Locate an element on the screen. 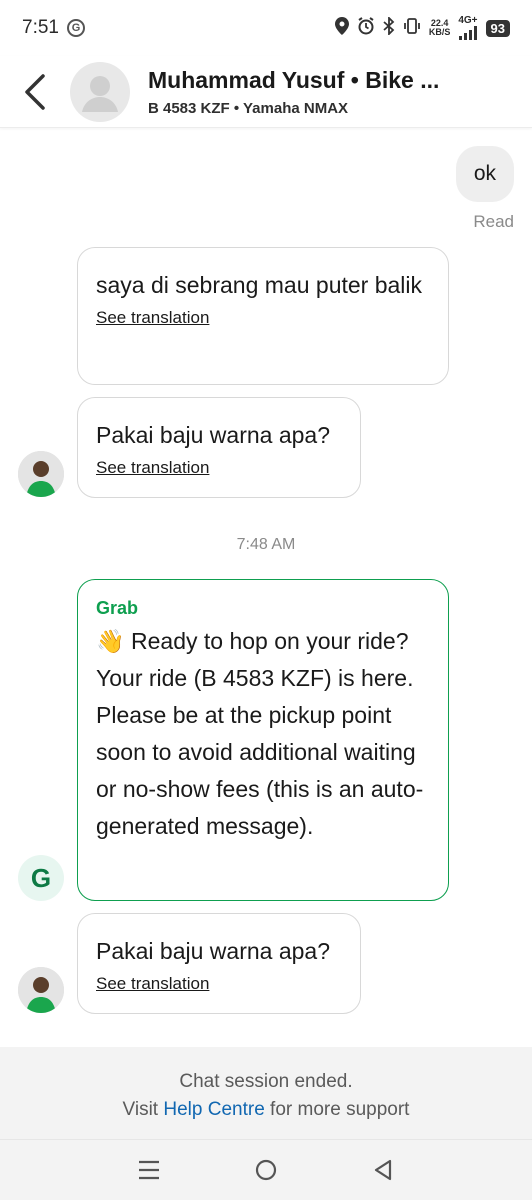 This screenshot has width=532, height=1200. status-right: 22.4 KB/S 4G+ 93 is located at coordinates (422, 27).